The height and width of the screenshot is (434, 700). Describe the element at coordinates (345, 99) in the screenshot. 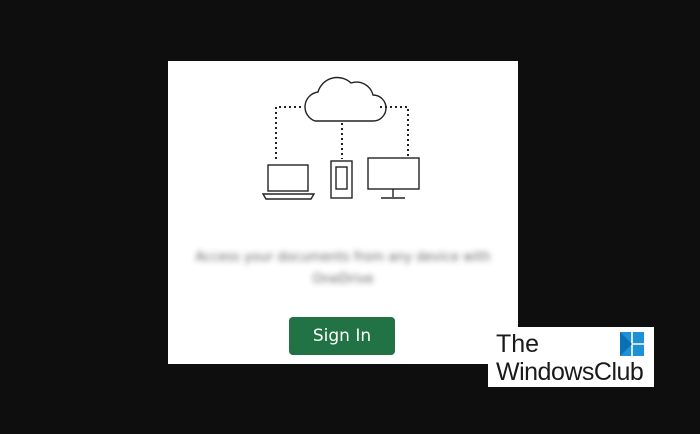

I see `cloud-icon` at that location.